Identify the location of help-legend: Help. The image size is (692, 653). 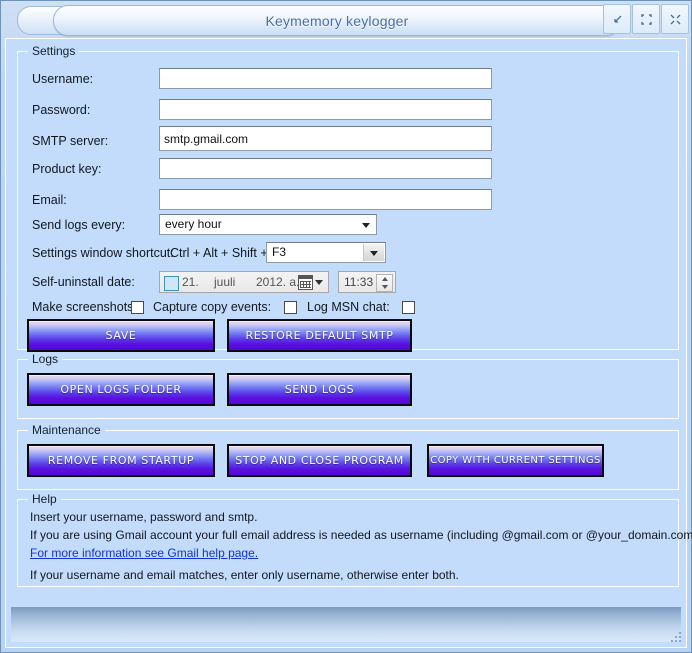
(44, 499).